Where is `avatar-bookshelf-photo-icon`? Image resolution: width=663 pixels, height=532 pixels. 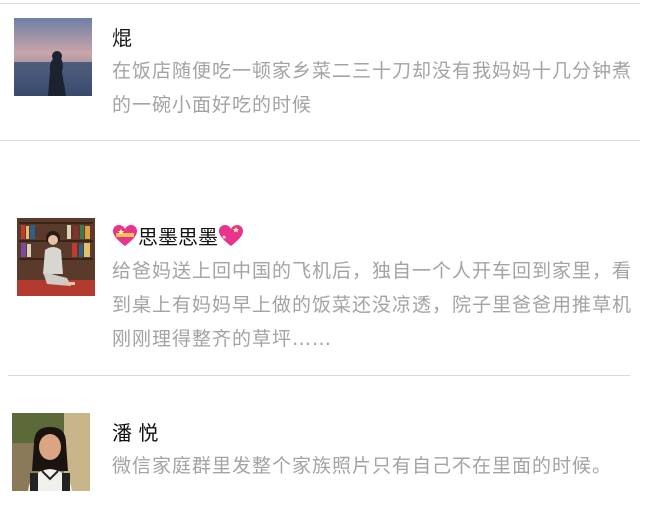
avatar-bookshelf-photo-icon is located at coordinates (56, 257).